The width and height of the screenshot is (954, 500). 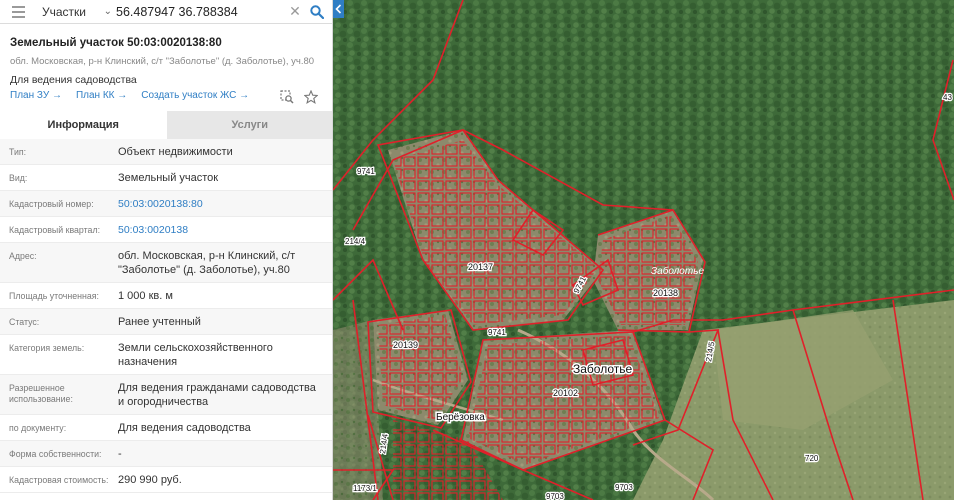 What do you see at coordinates (55, 230) in the screenshot?
I see `info-key: Кадастровый квартал:` at bounding box center [55, 230].